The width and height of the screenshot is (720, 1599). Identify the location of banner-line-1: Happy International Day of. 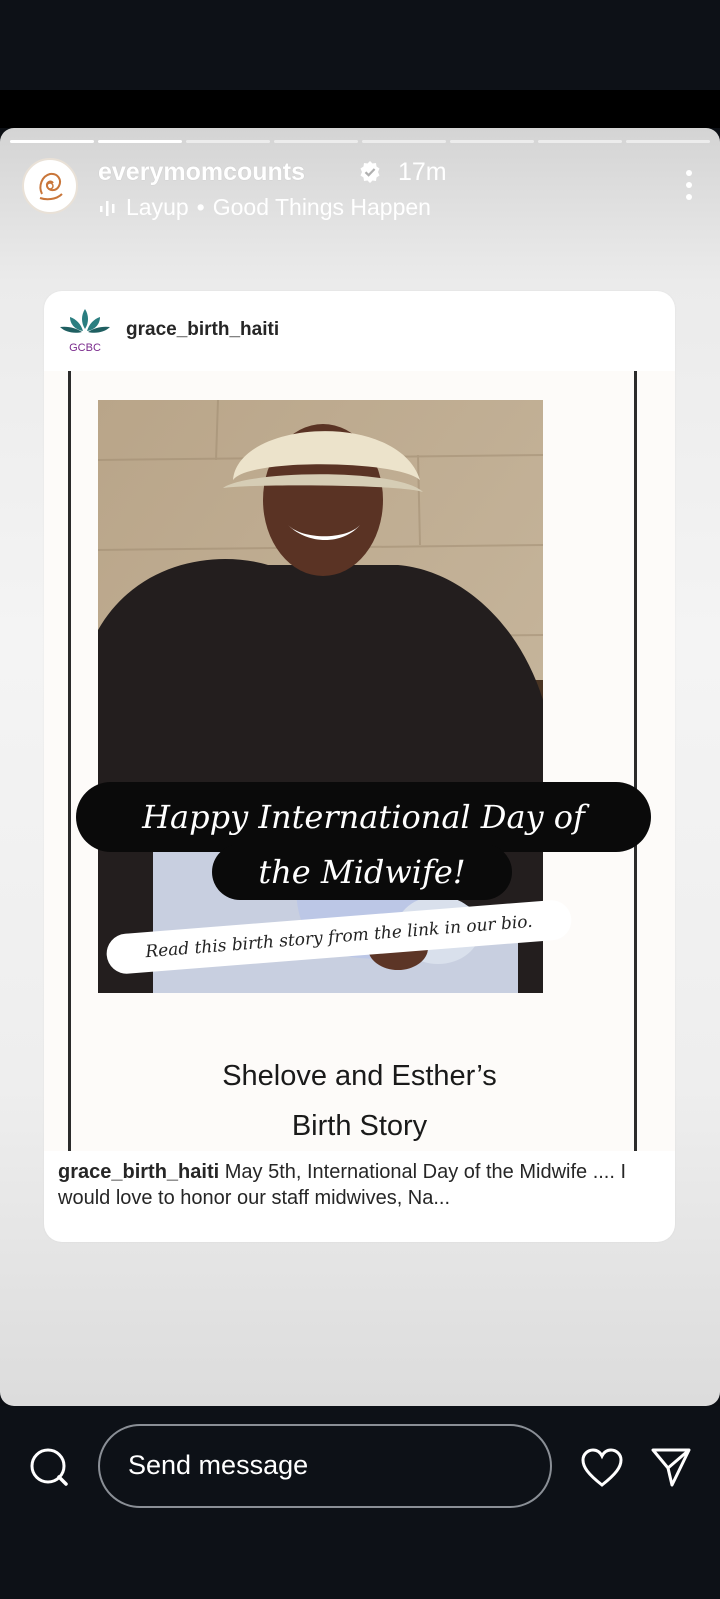
(363, 817).